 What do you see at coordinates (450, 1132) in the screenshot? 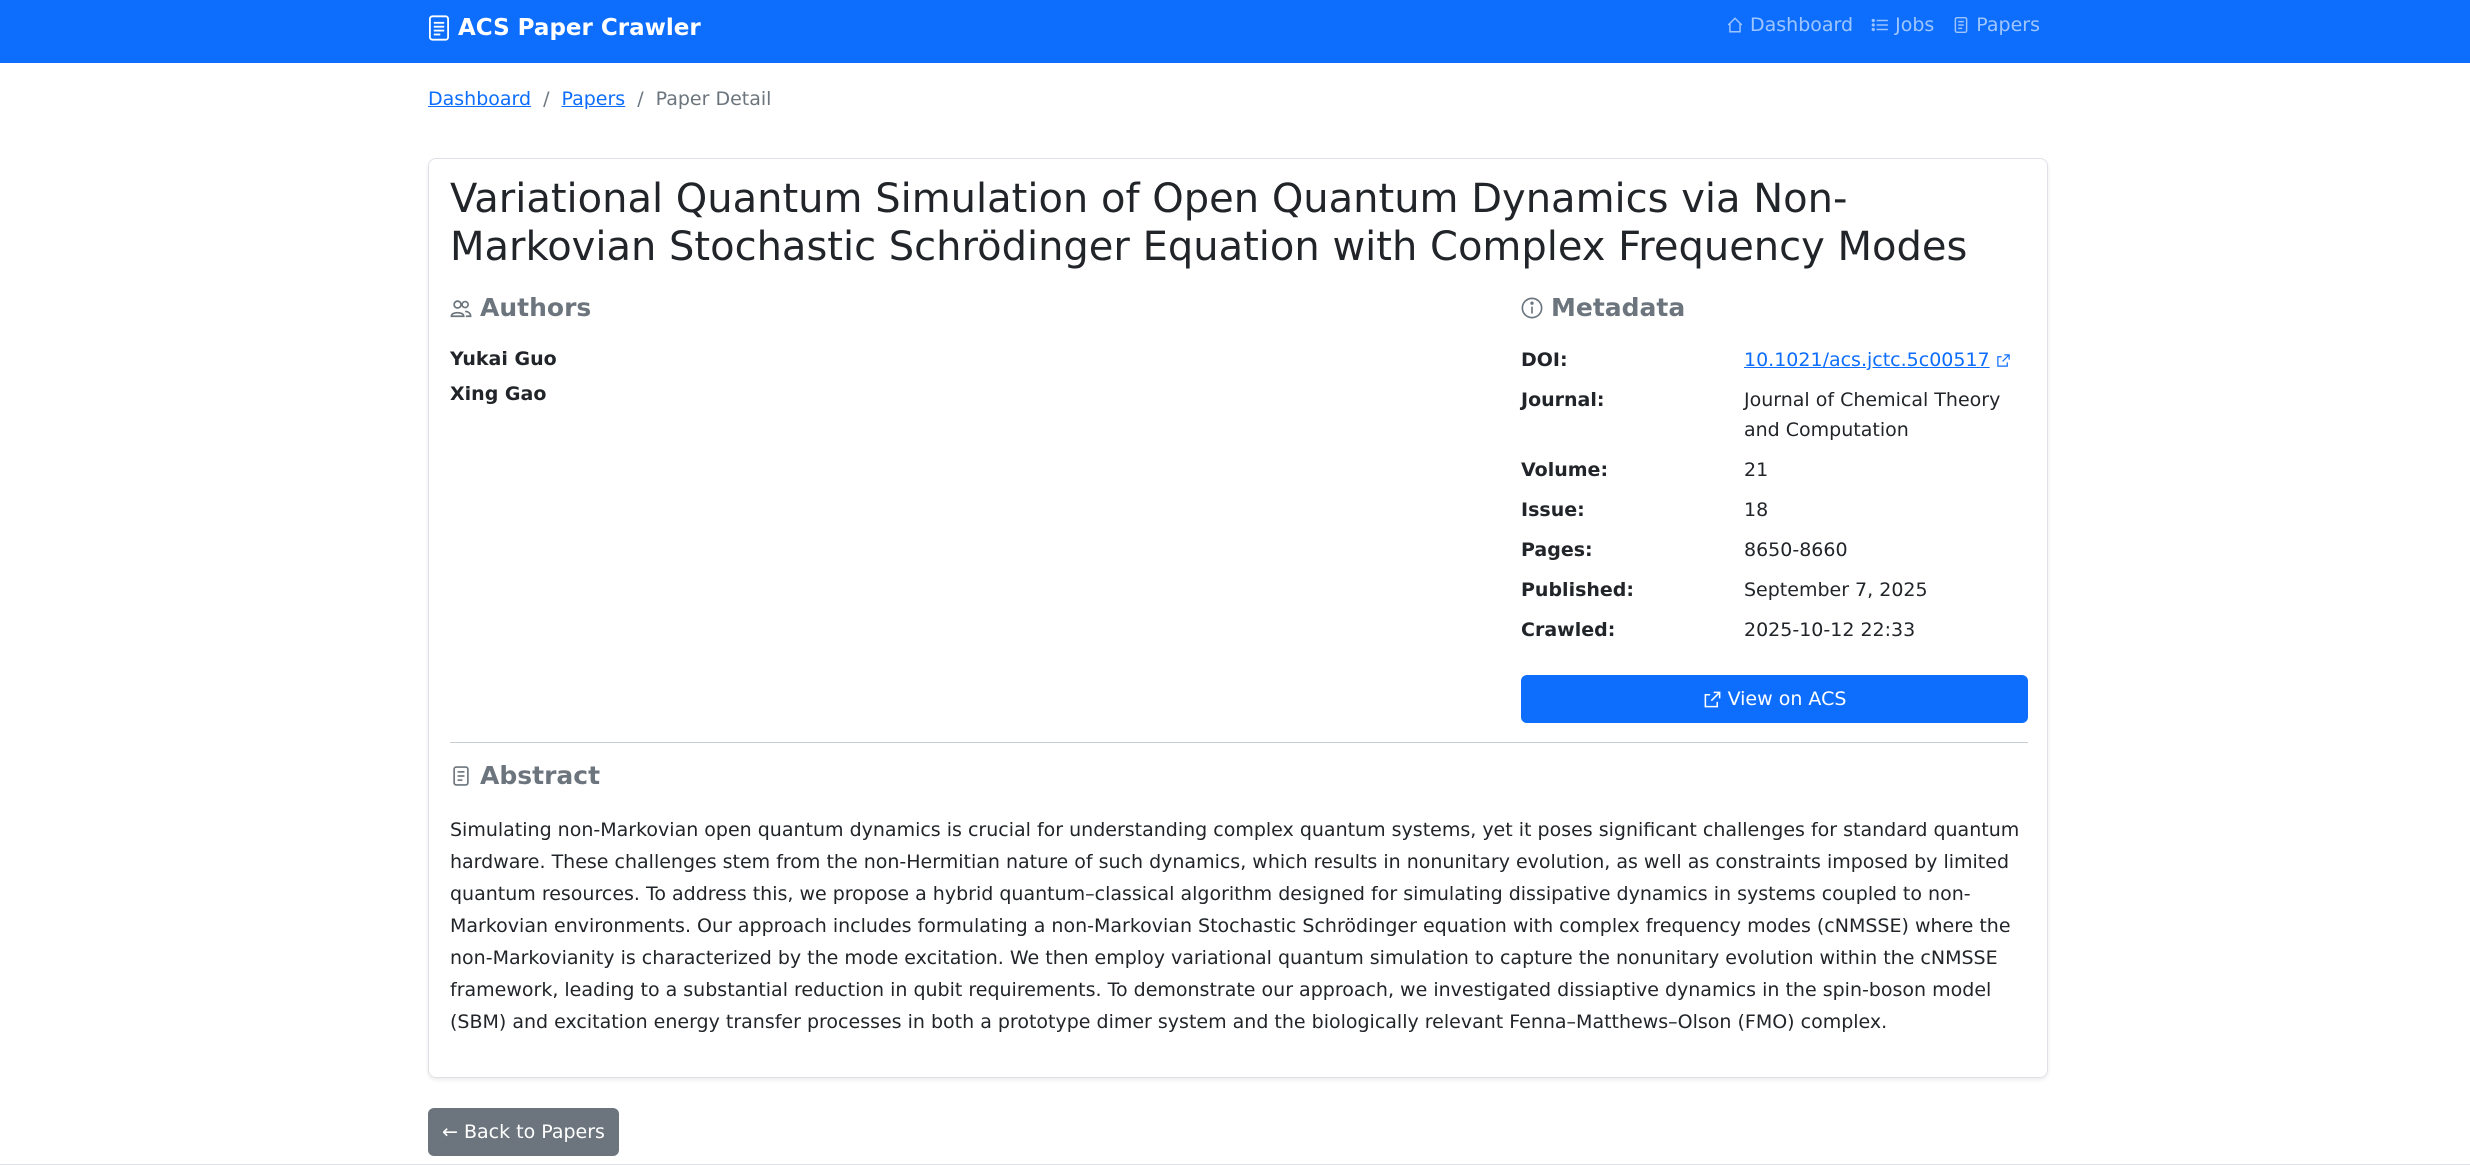
I see `arrow-left-icon: ←` at bounding box center [450, 1132].